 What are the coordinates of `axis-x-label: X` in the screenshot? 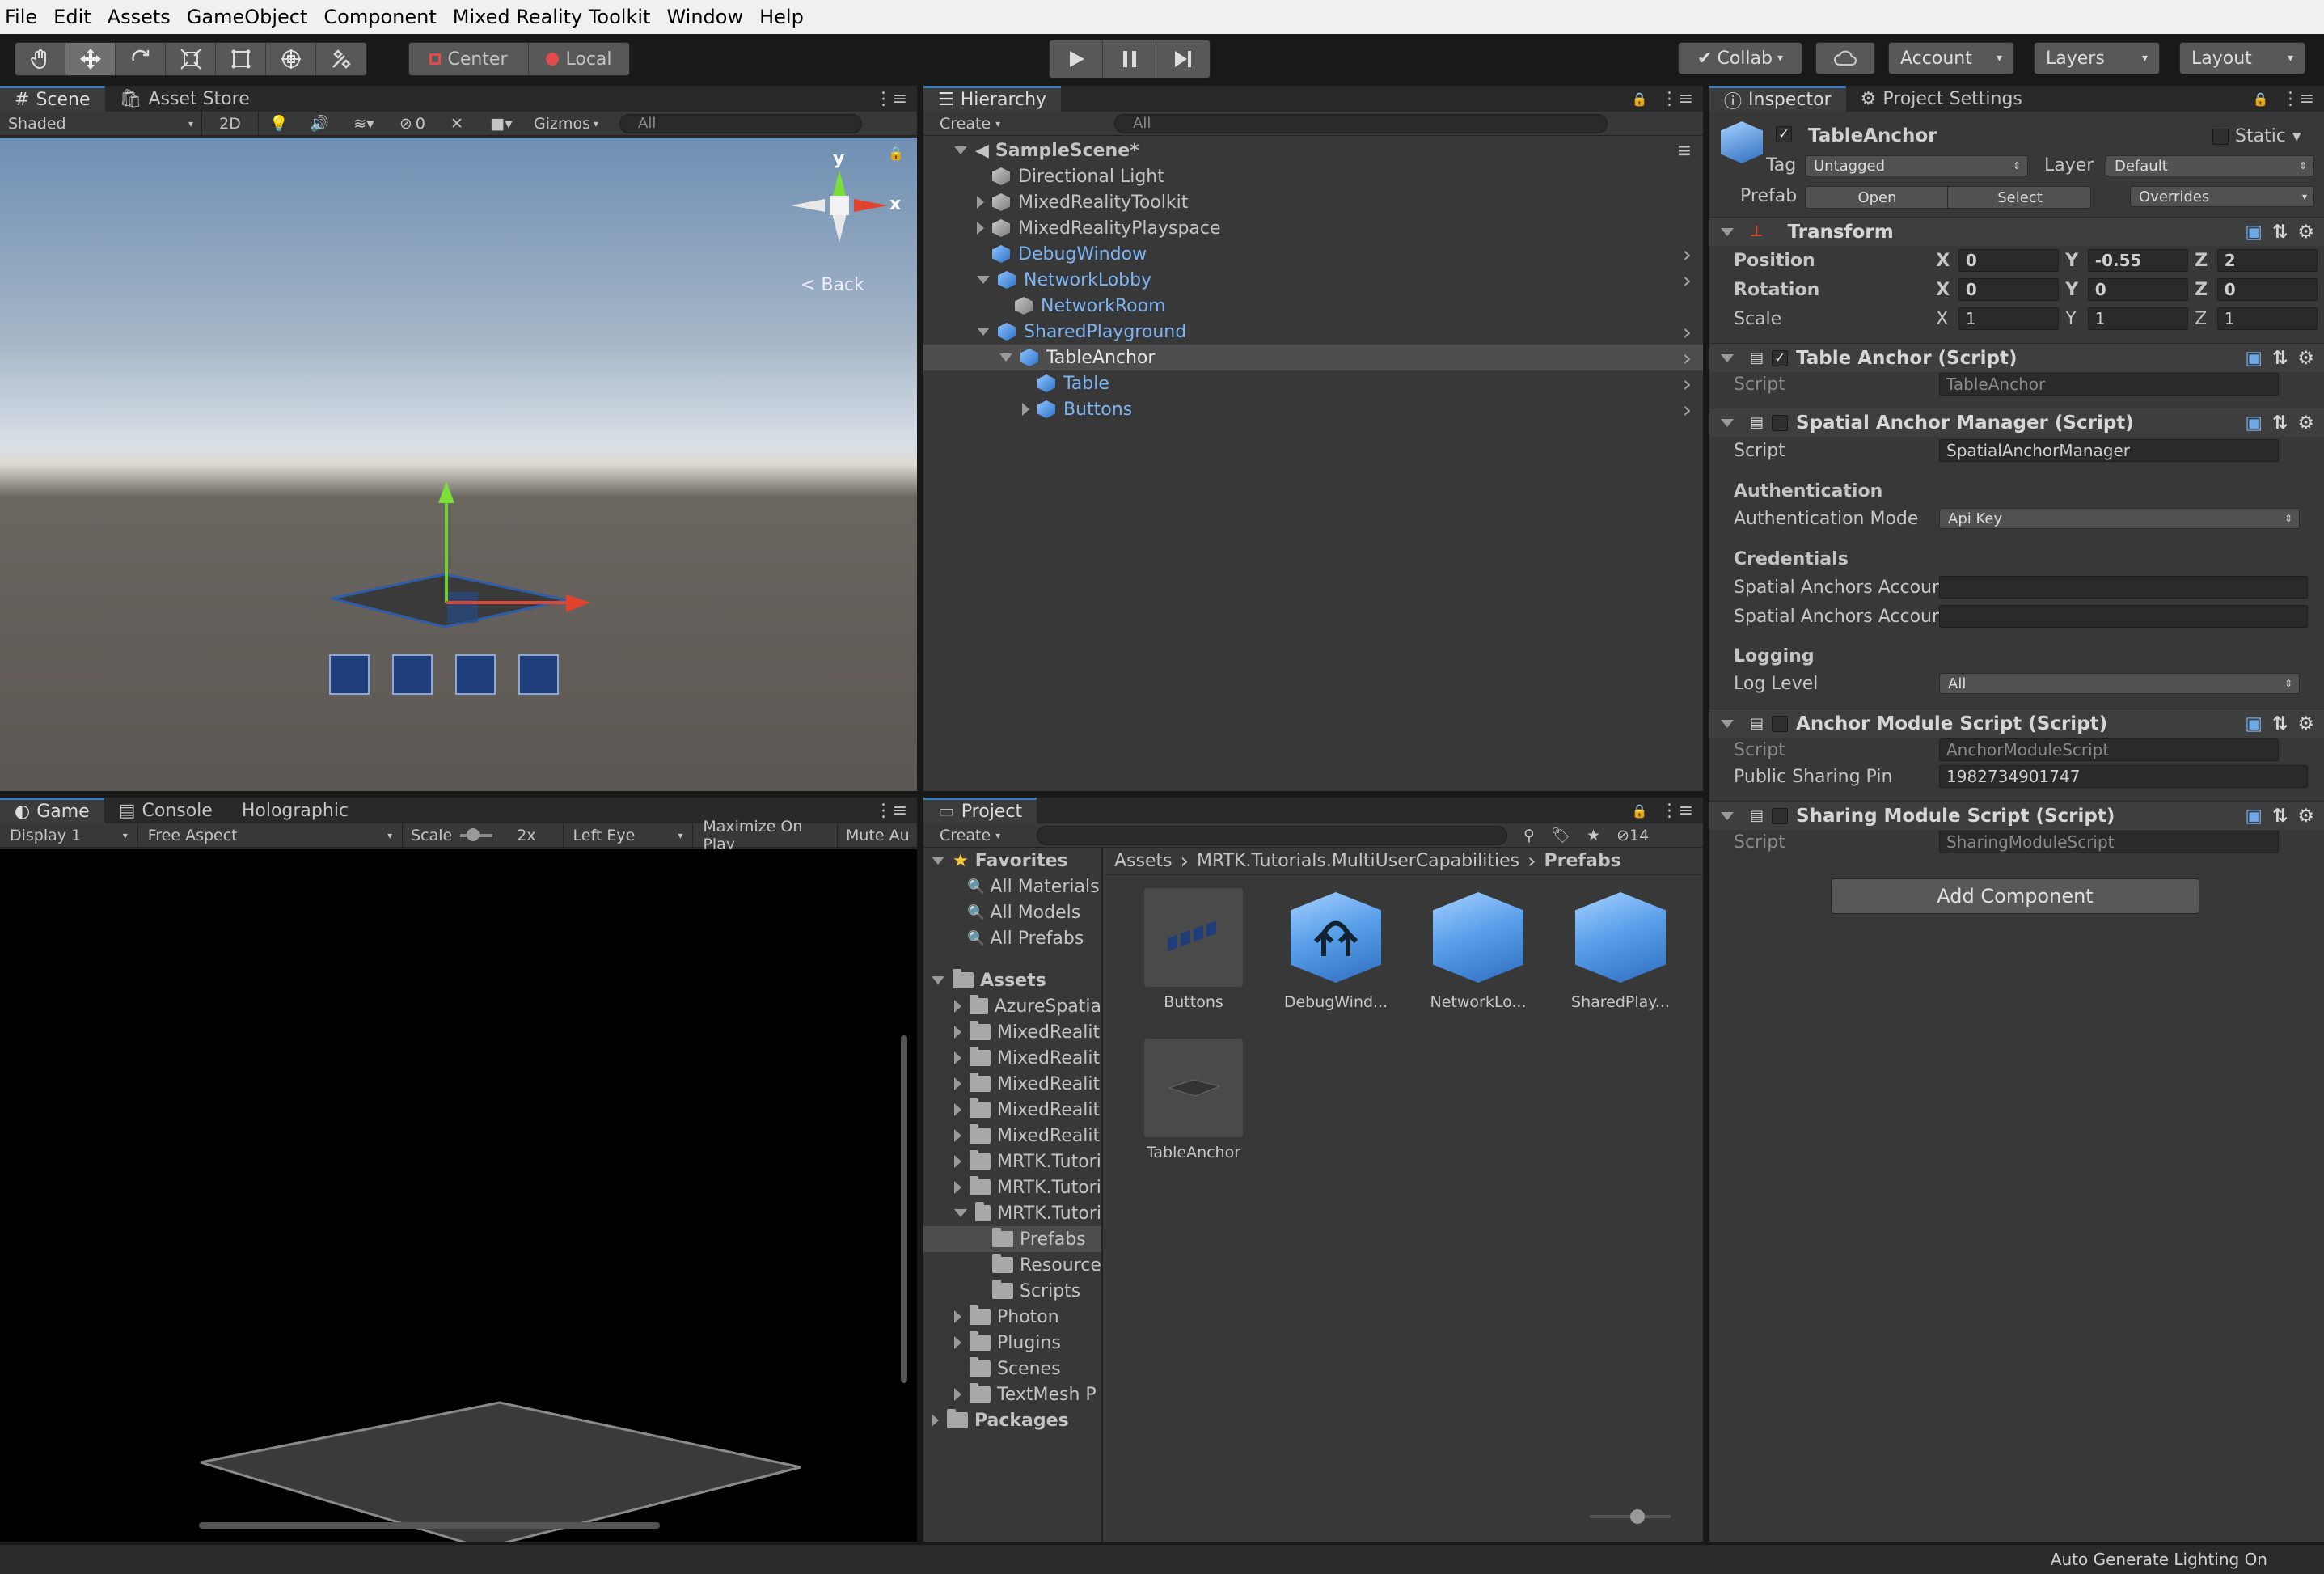 It's located at (1947, 319).